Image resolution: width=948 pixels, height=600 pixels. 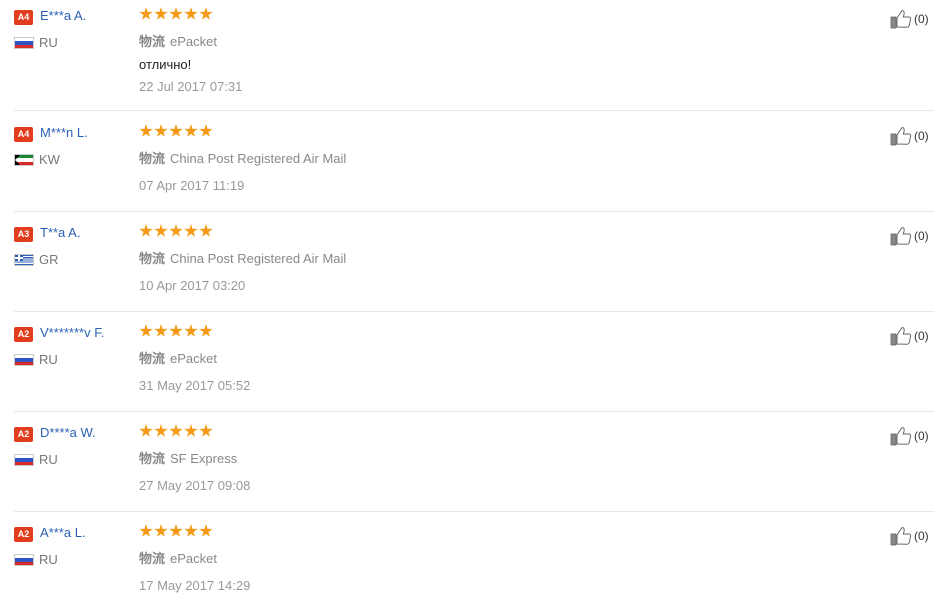 I want to click on shipping-method: SF Express, so click(x=204, y=458).